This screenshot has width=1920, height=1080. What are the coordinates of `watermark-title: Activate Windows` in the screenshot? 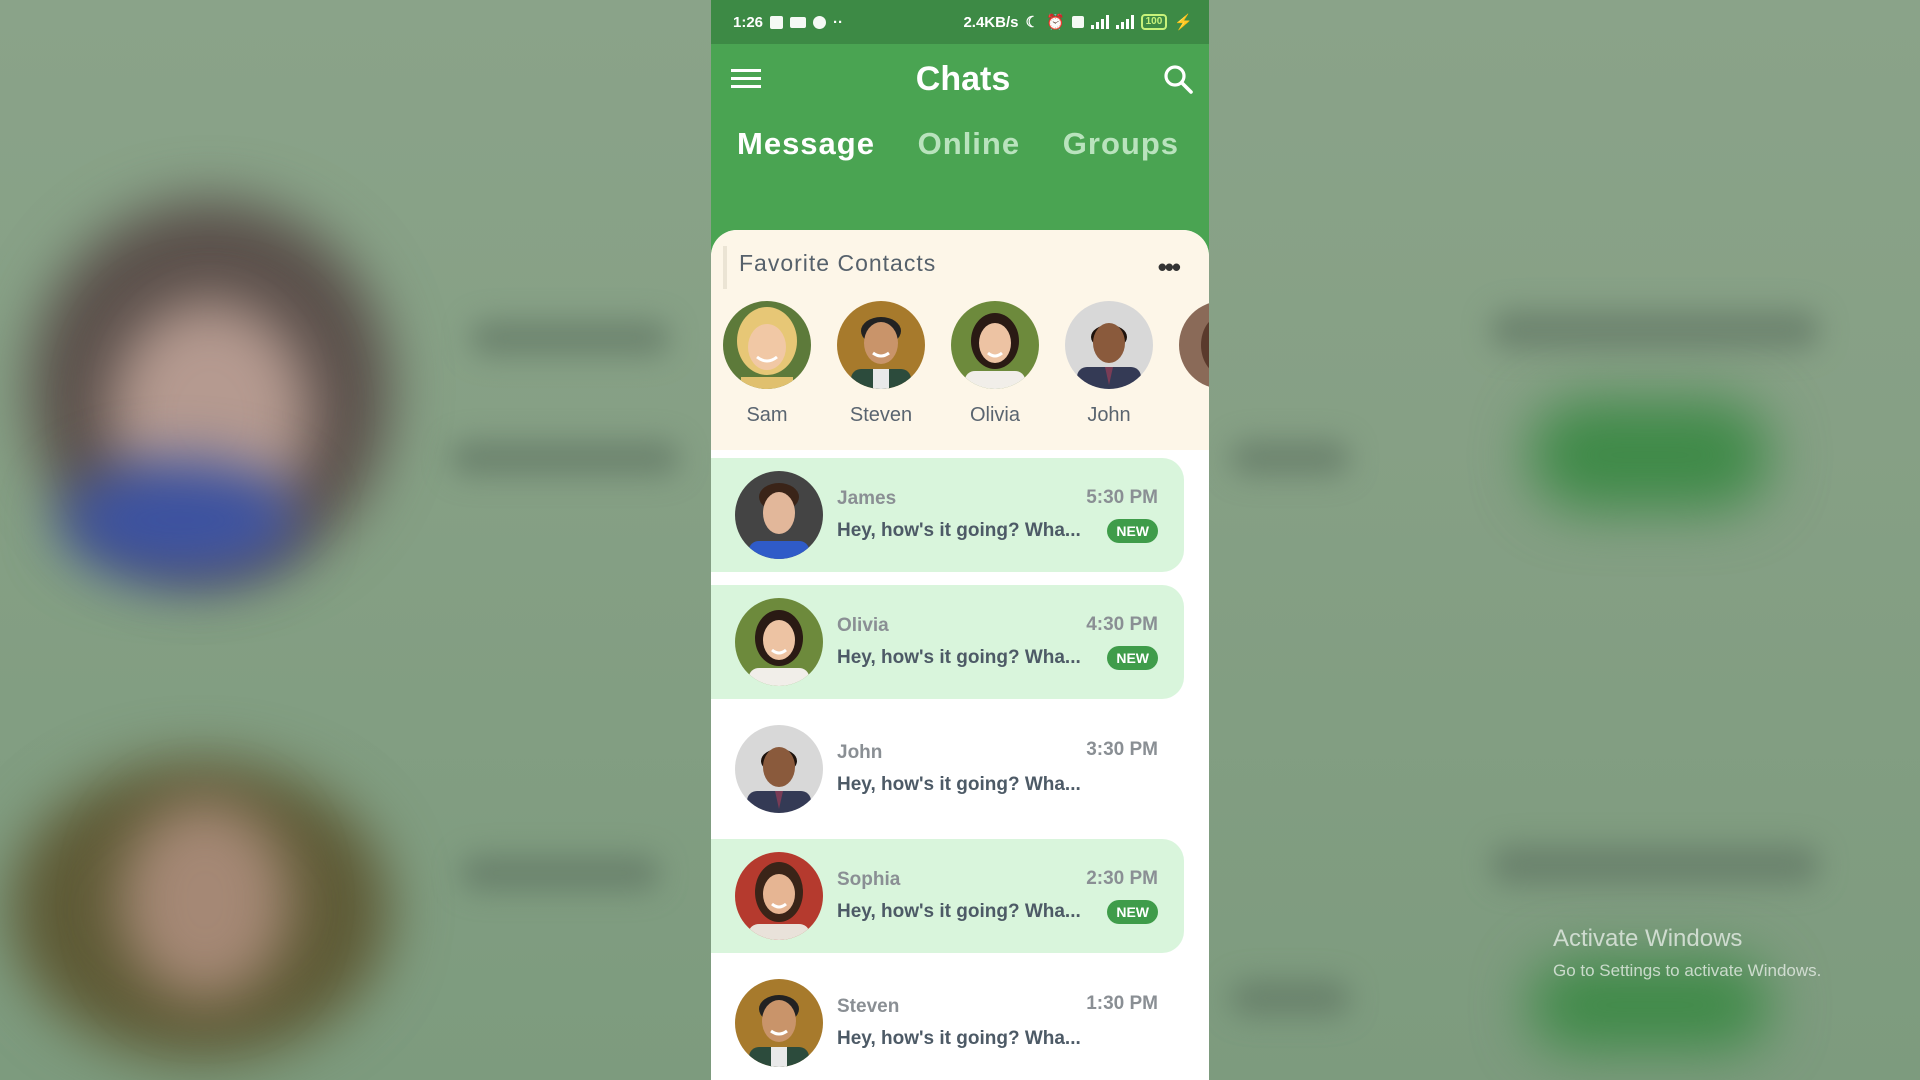 It's located at (1648, 938).